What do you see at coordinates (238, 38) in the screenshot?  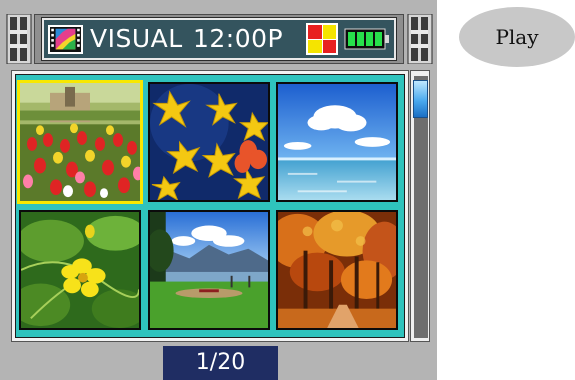 I see `clock-time: 12:00P` at bounding box center [238, 38].